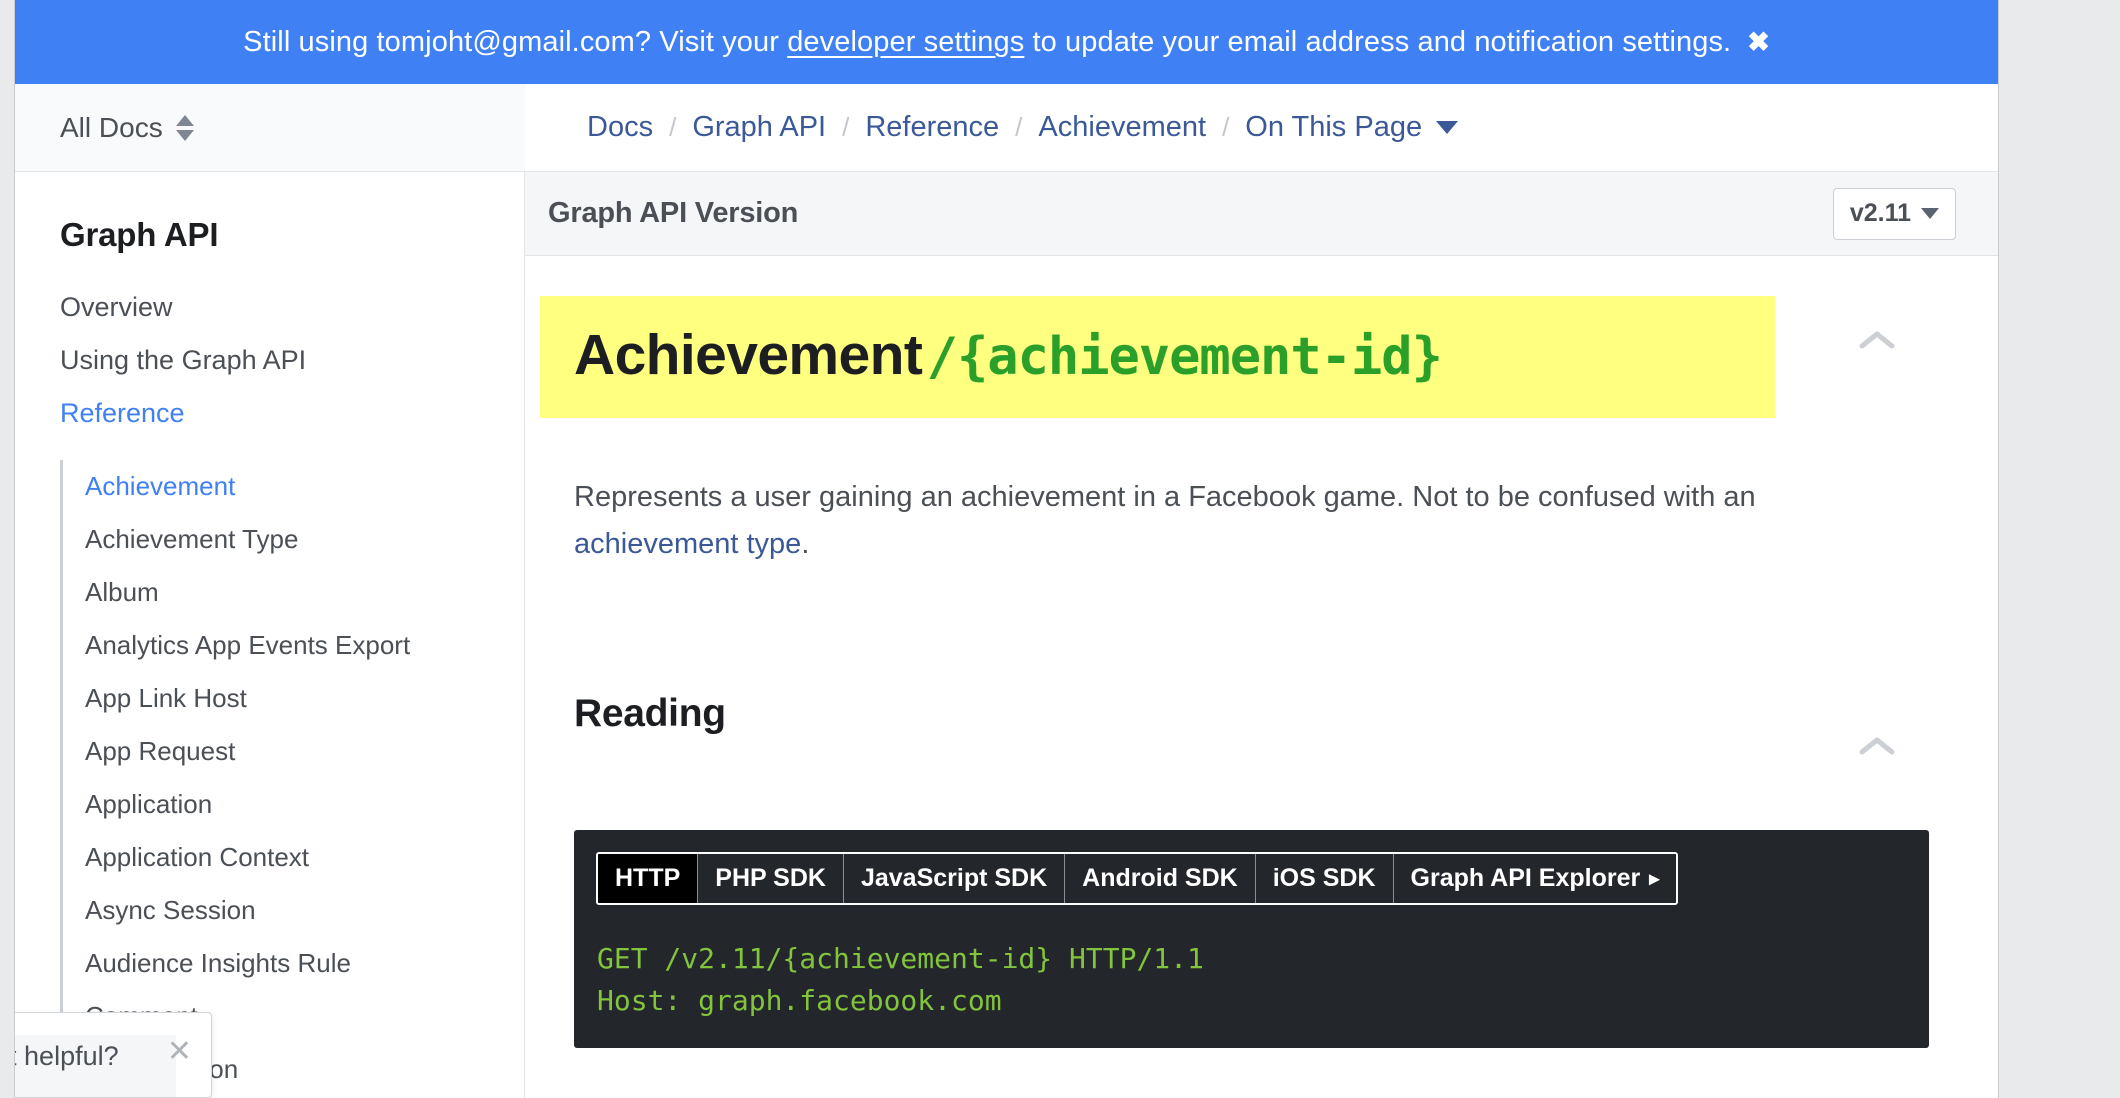  Describe the element at coordinates (293, 910) in the screenshot. I see `sidebar-item-async-session: Async Session` at that location.